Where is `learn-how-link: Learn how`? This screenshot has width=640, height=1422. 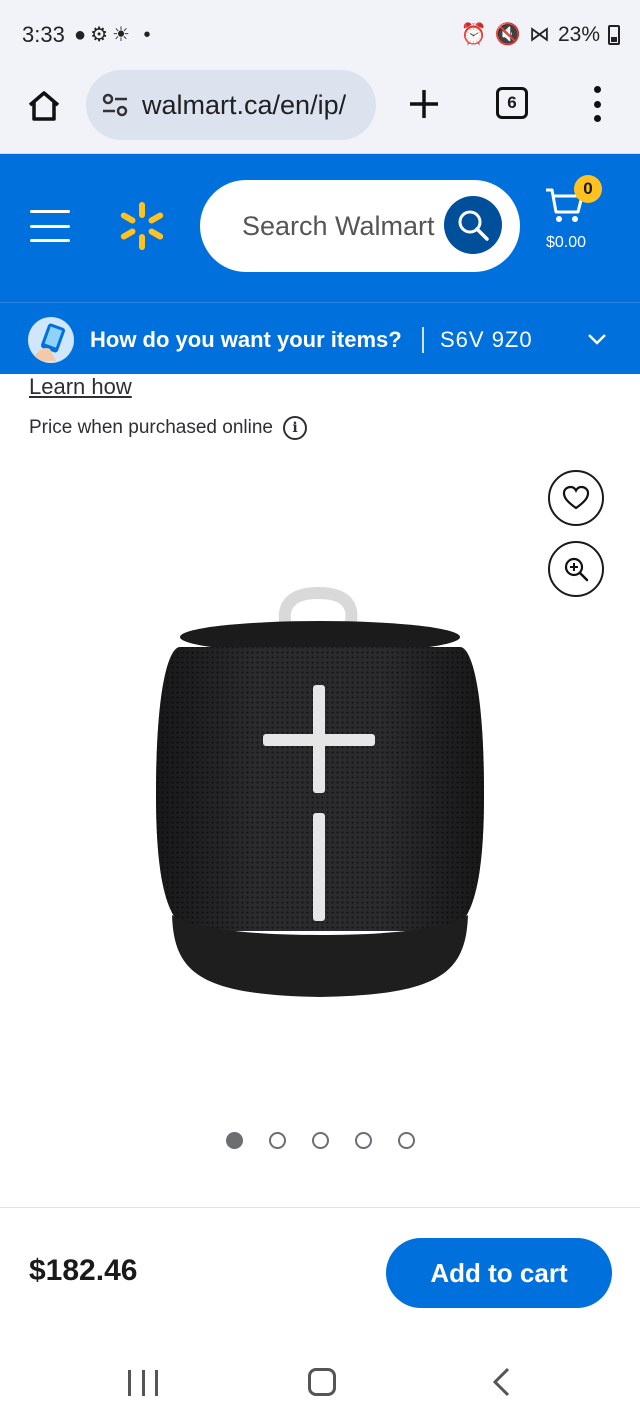 learn-how-link: Learn how is located at coordinates (80, 387).